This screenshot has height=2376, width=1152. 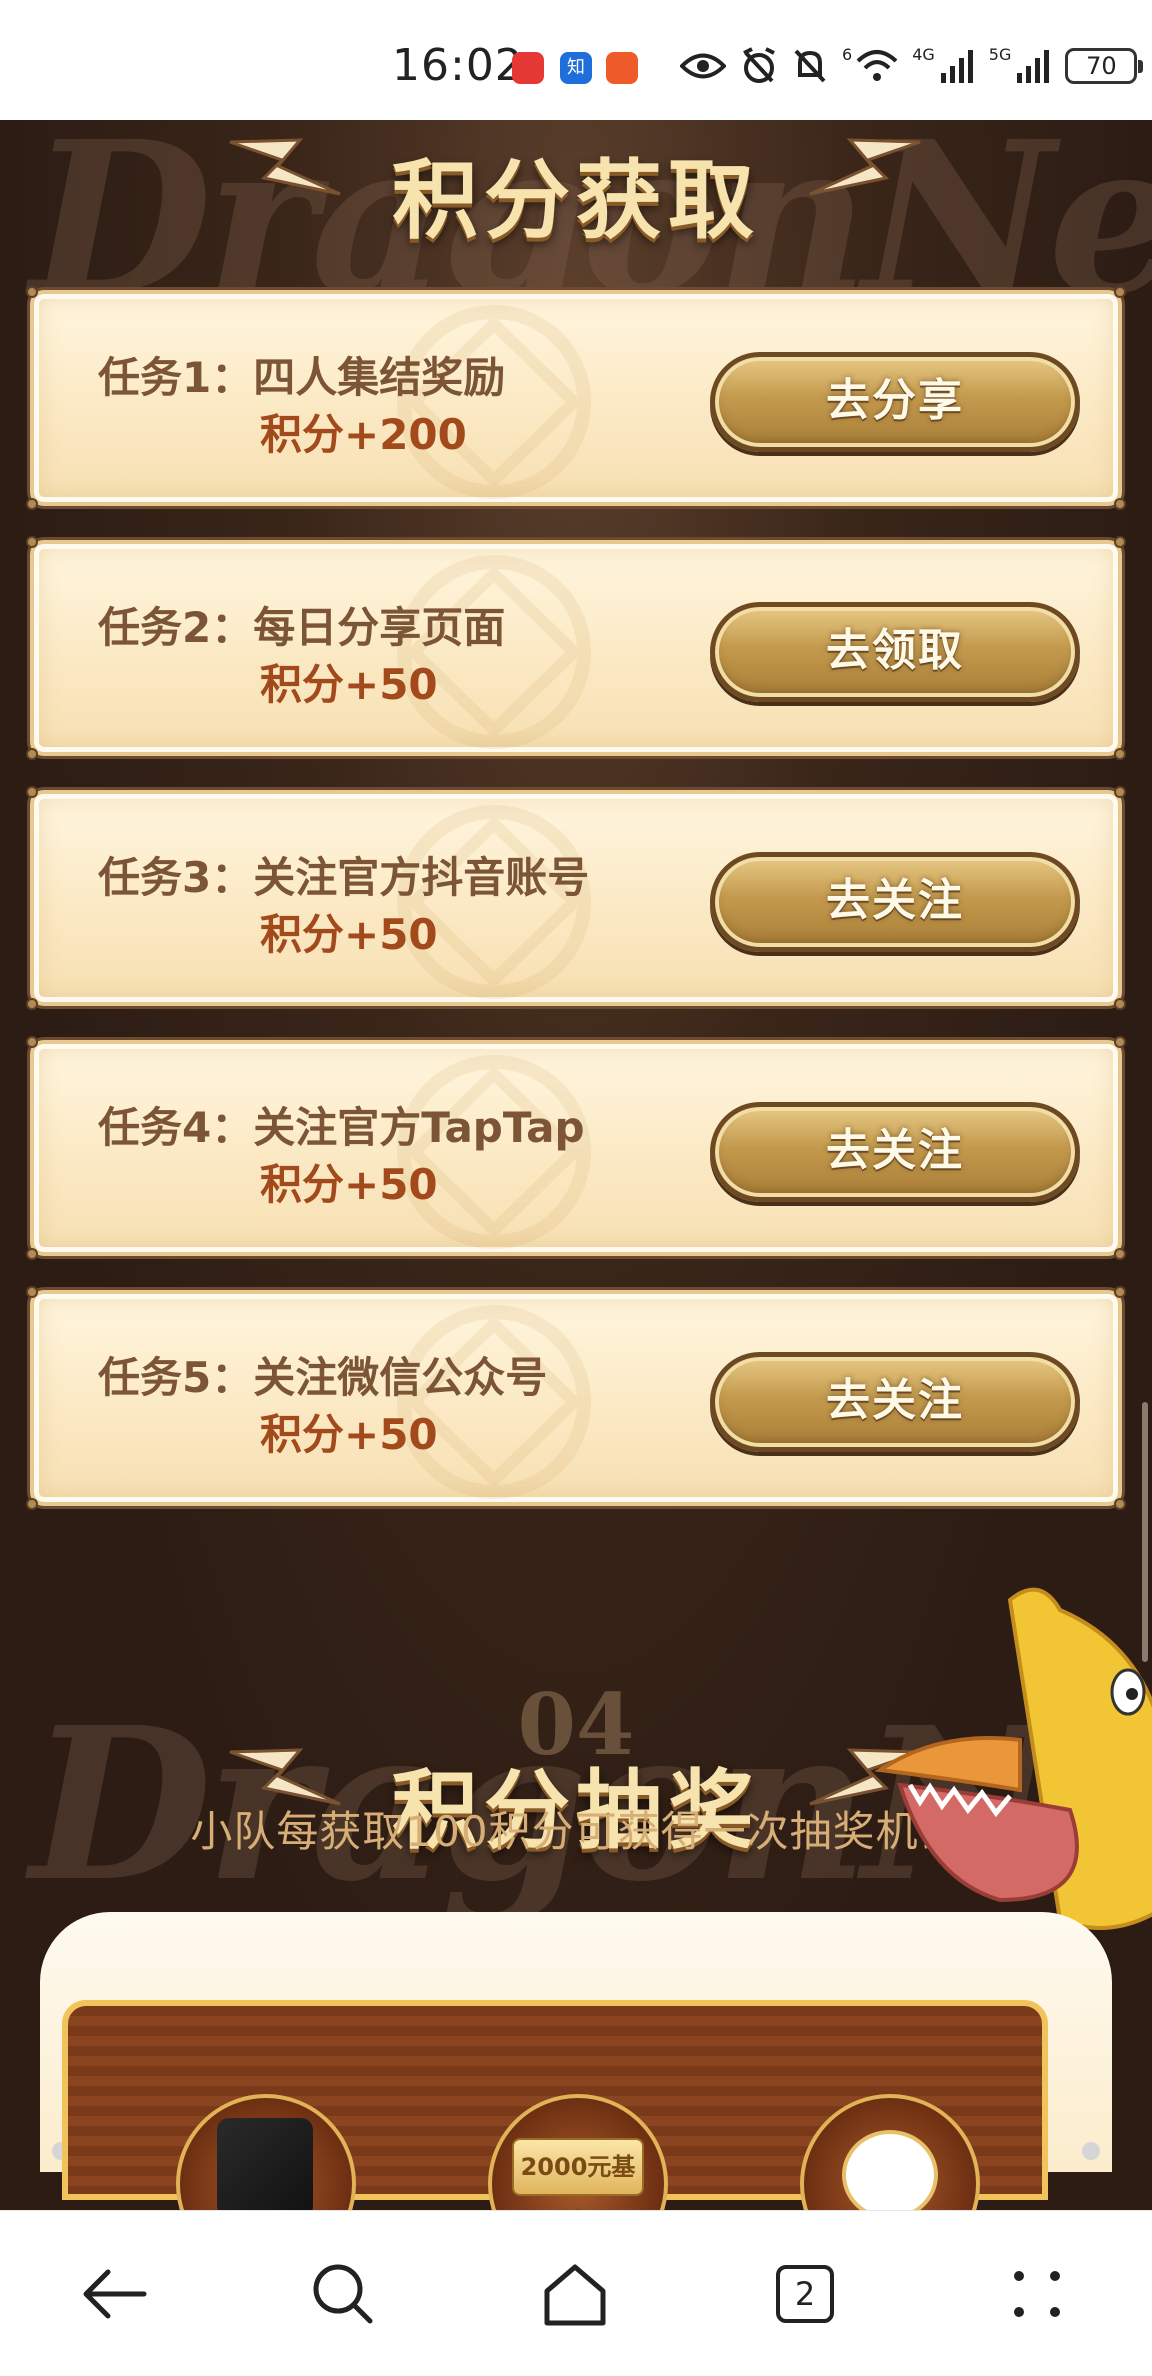 What do you see at coordinates (576, 398) in the screenshot?
I see `task-card-1: 任务1：四人集结奖励 积分+200 去分享` at bounding box center [576, 398].